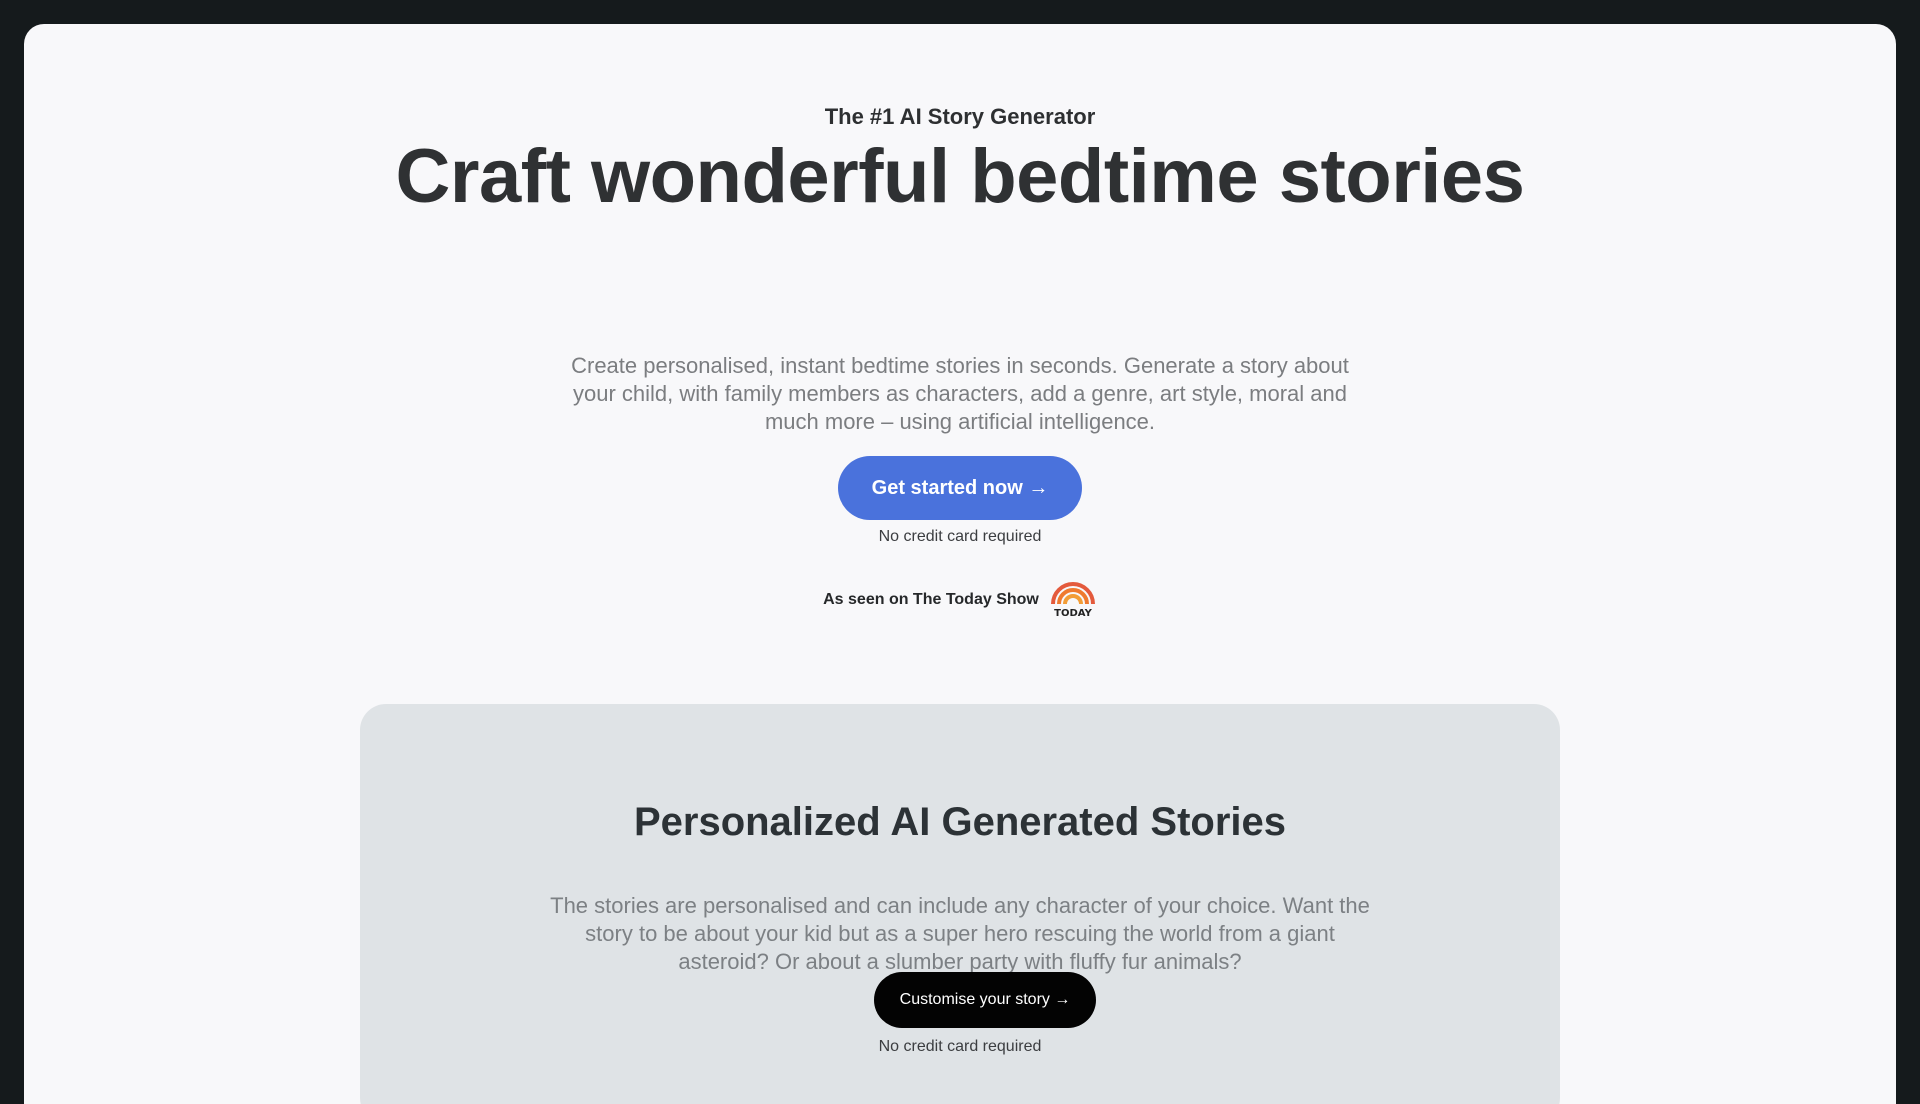 The image size is (1920, 1104). I want to click on get-started-button: Get started now →, so click(960, 488).